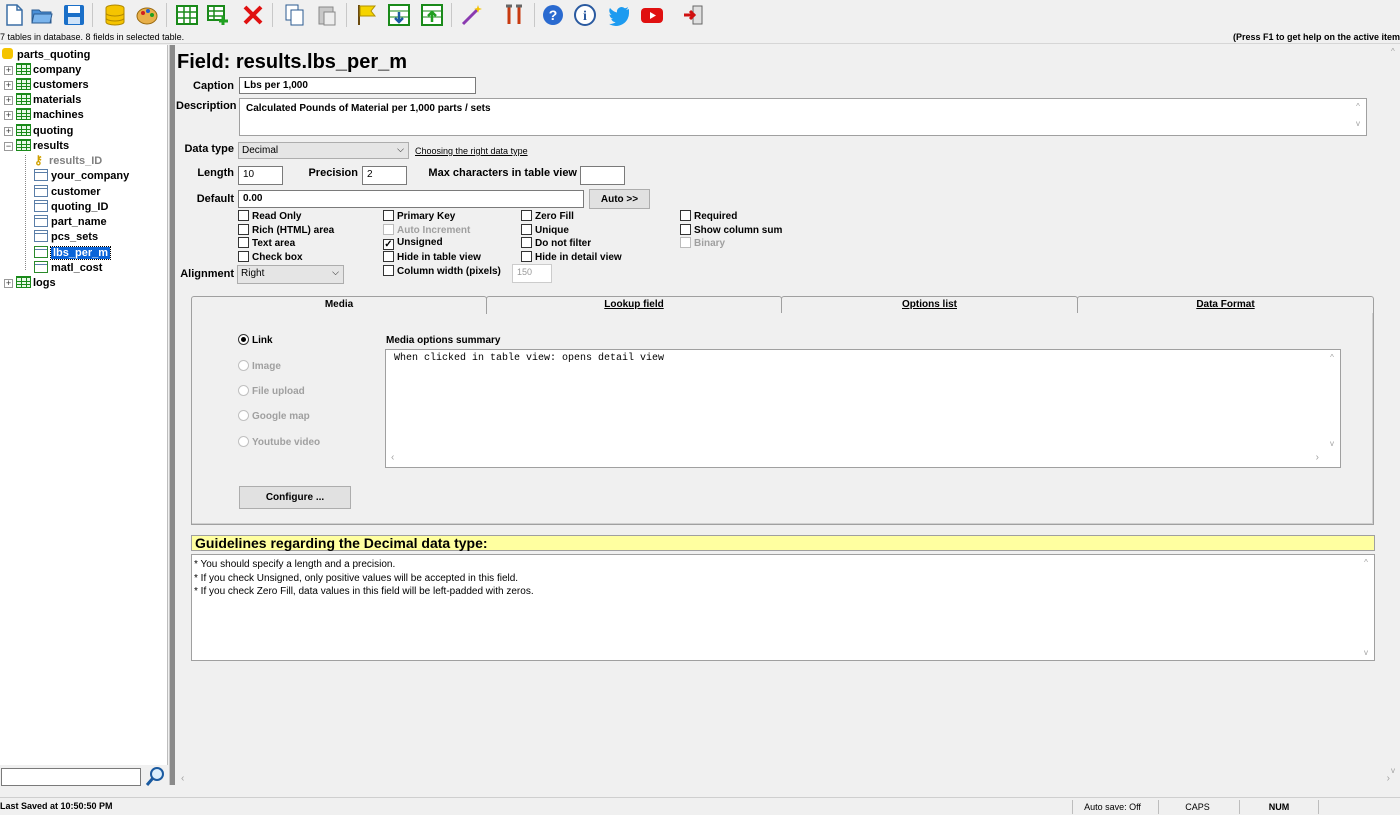  What do you see at coordinates (471, 151) in the screenshot?
I see `datatype-help-link: Choosing the right data type` at bounding box center [471, 151].